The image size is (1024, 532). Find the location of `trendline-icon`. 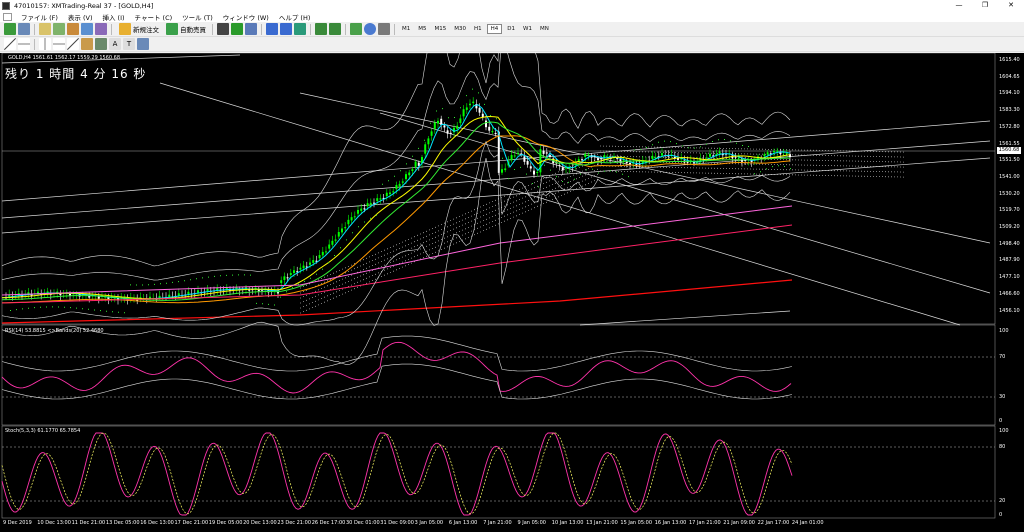

trendline-icon is located at coordinates (73, 44).